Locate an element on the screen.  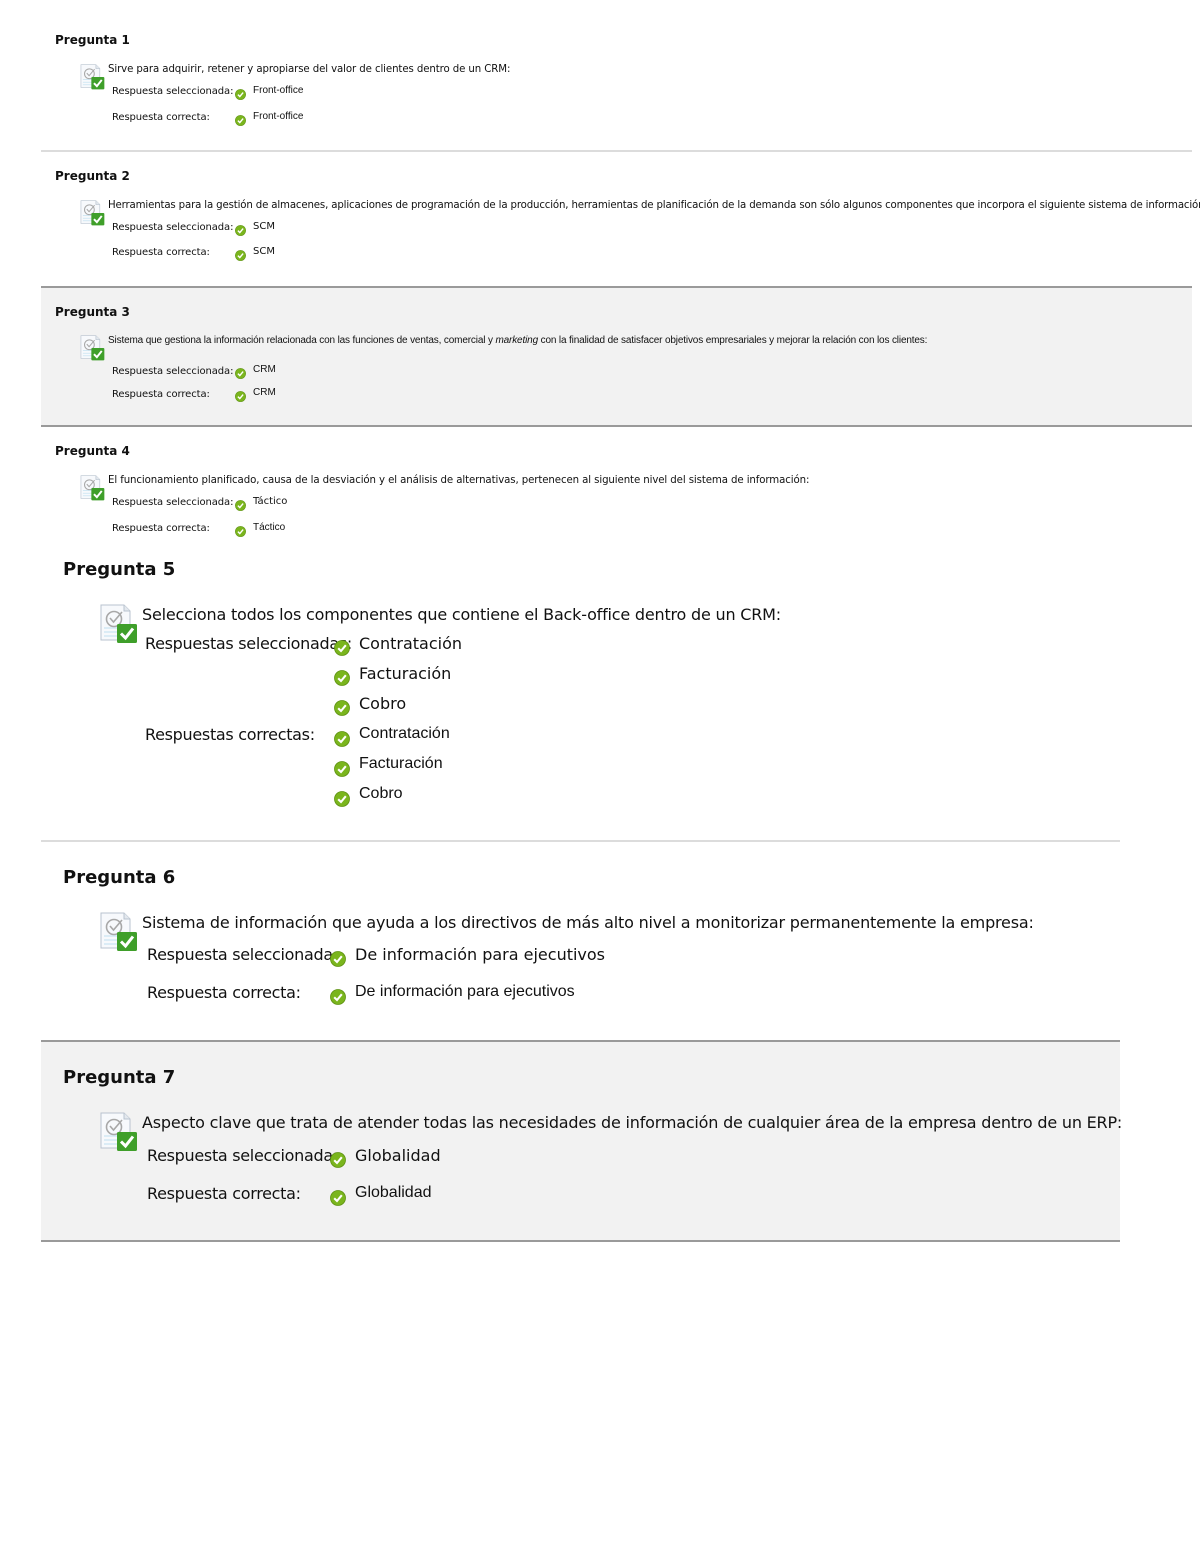
question-title: Pregunta 4 is located at coordinates (92, 451).